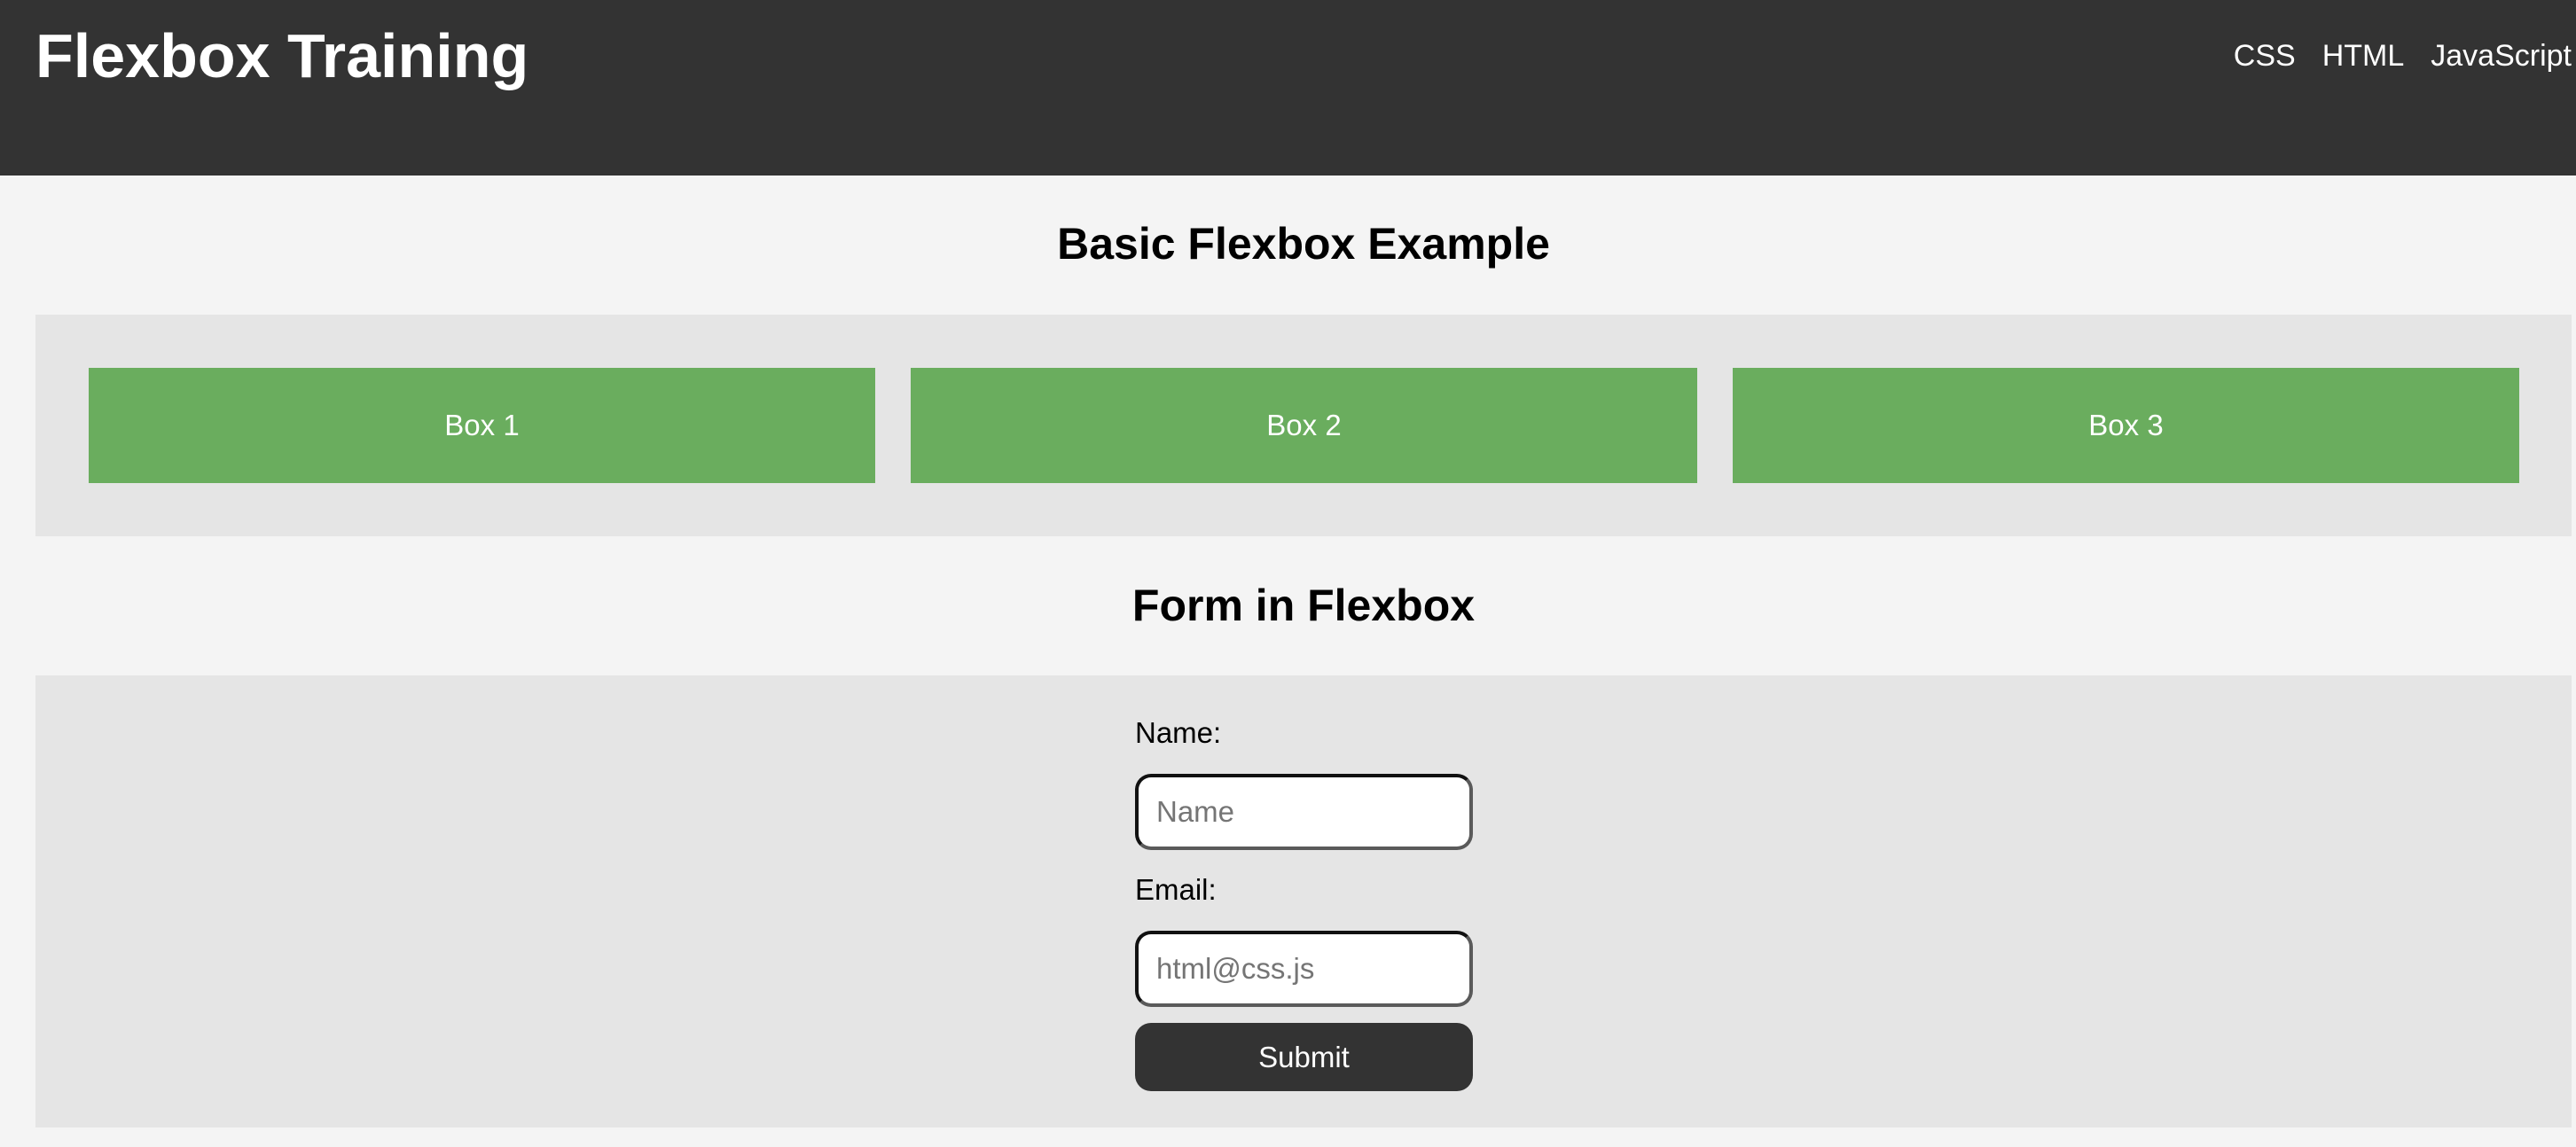  I want to click on name-label: Name:, so click(1178, 732).